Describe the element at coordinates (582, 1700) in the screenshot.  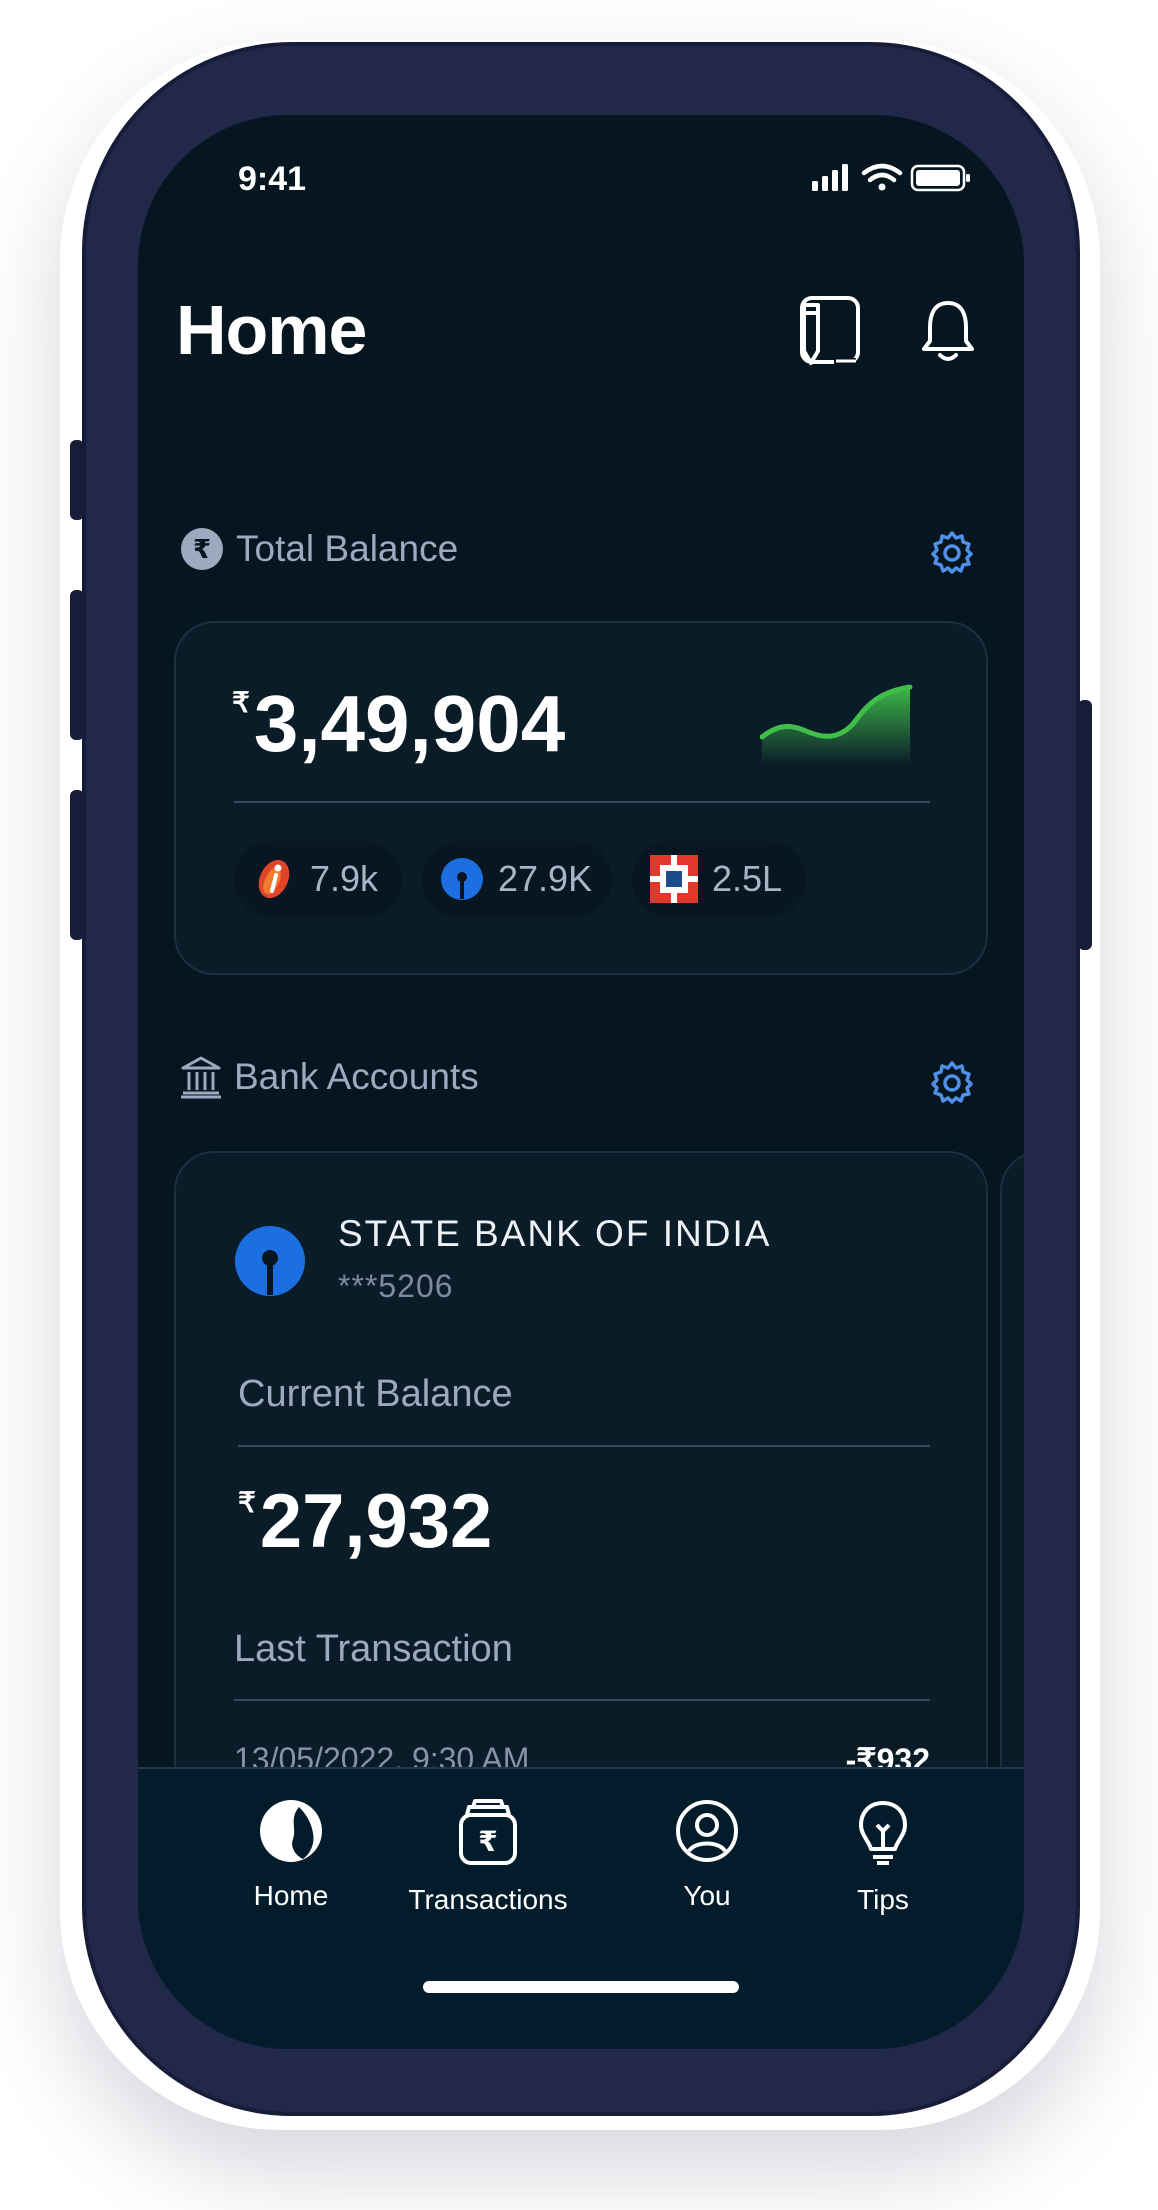
I see `last-transaction-divider` at that location.